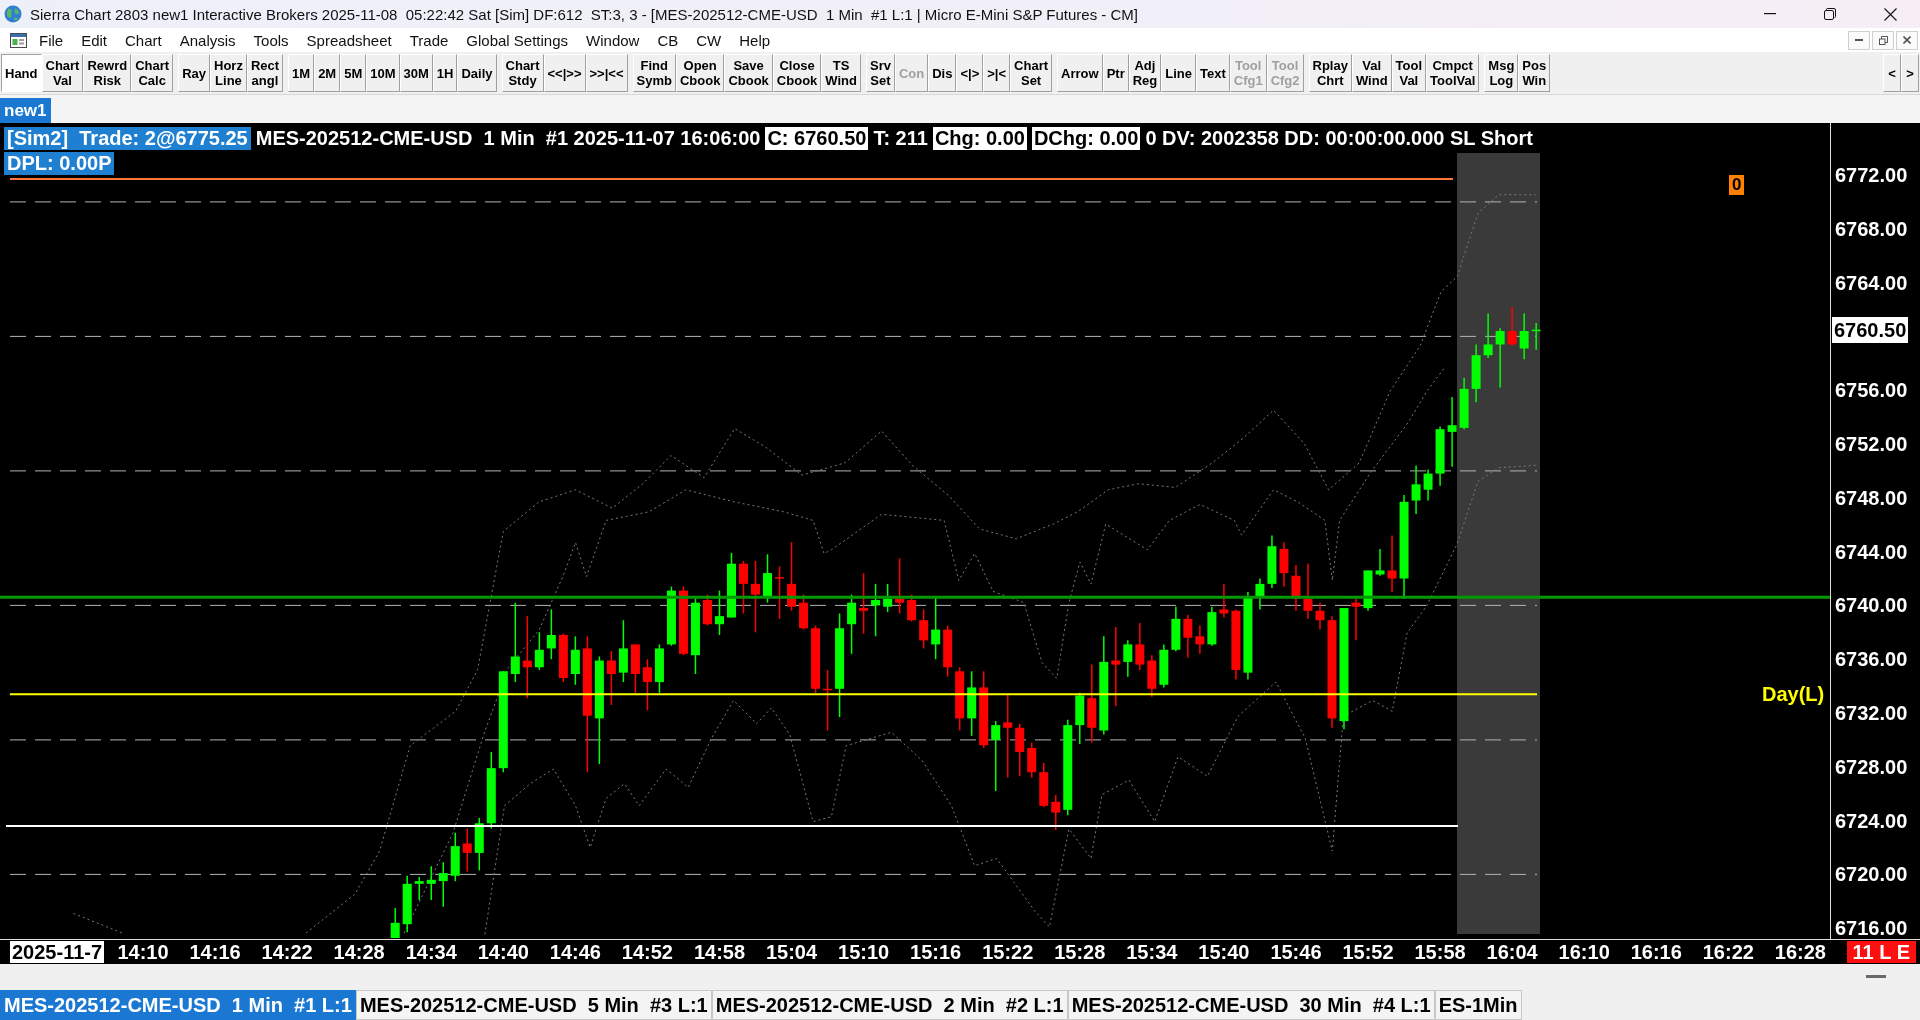  I want to click on time-label: 14:22, so click(287, 952).